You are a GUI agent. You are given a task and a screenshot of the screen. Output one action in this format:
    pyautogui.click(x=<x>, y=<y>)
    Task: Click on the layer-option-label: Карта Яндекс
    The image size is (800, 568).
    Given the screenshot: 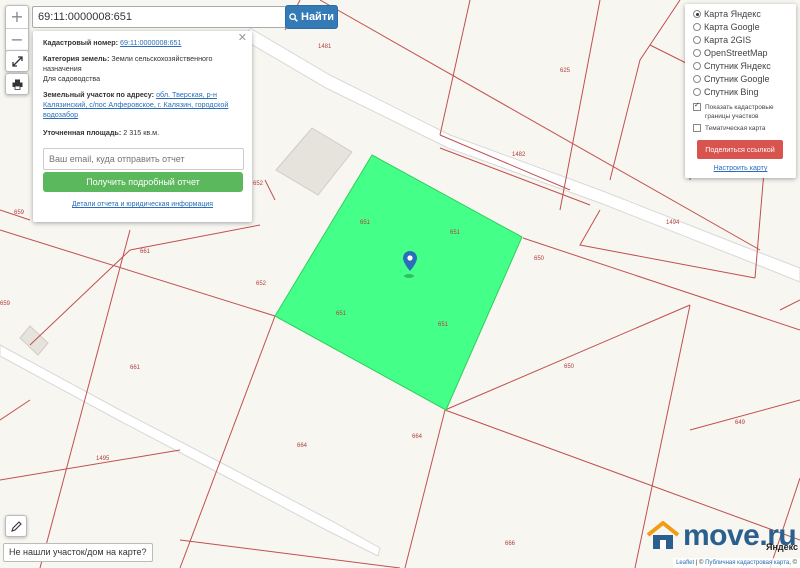 What is the action you would take?
    pyautogui.click(x=732, y=14)
    